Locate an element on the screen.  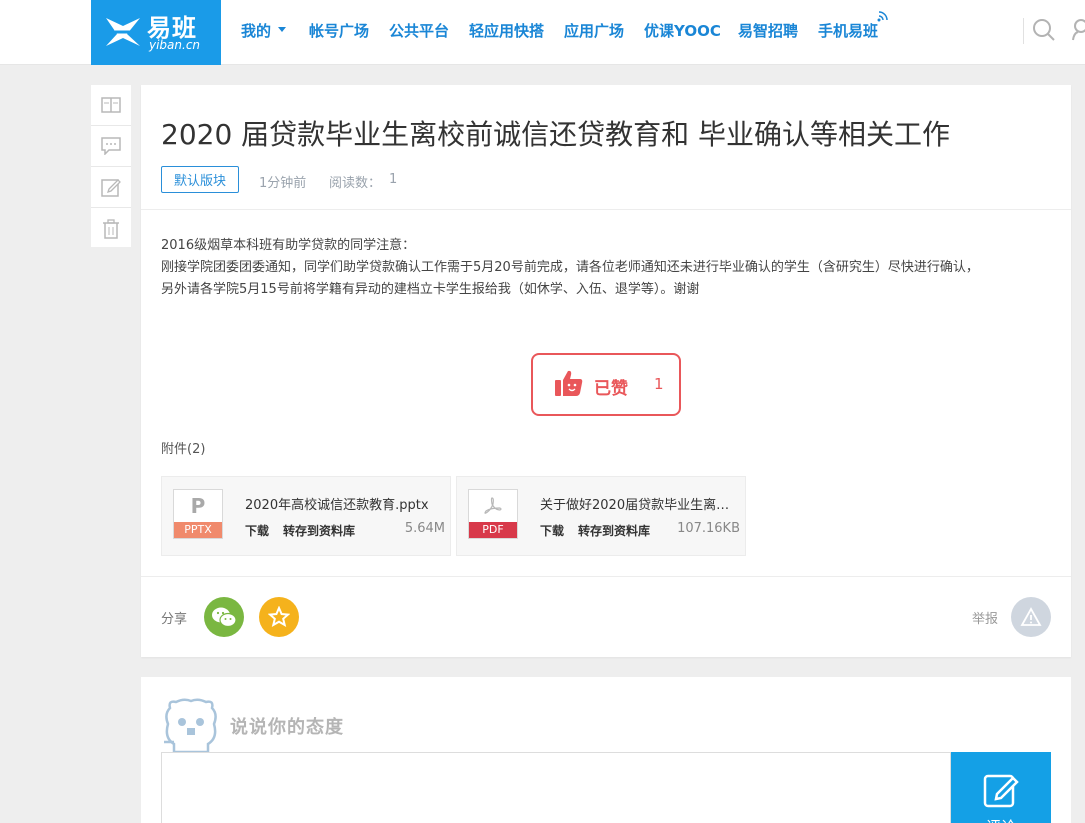
side-toolbar is located at coordinates (111, 166).